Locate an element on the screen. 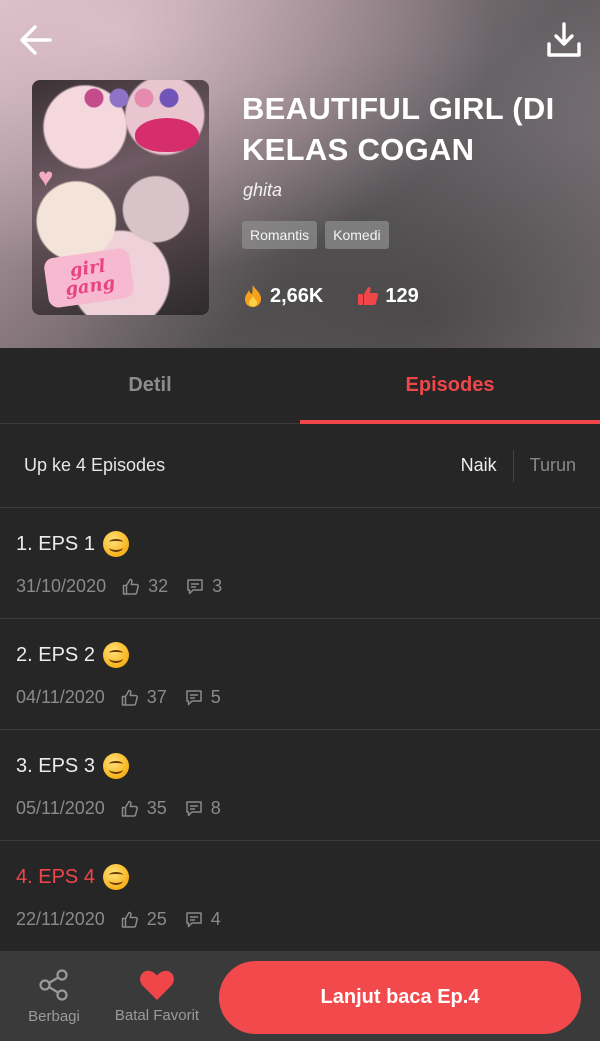 Image resolution: width=600 pixels, height=1041 pixels. episode-item: 2. EPS 2 04/11/2020 37 5 is located at coordinates (300, 674).